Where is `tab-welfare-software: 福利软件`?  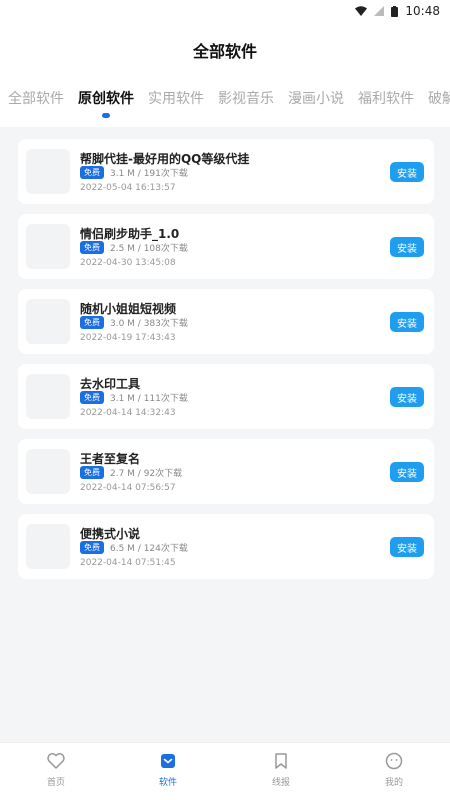
tab-welfare-software: 福利软件 is located at coordinates (386, 98).